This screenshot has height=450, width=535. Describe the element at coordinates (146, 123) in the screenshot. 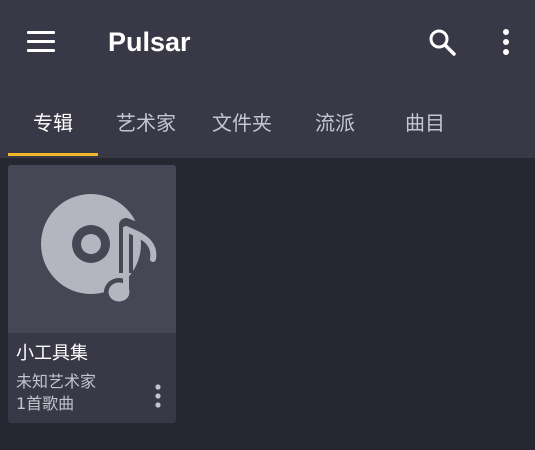

I see `tab-artists: 艺术家` at that location.